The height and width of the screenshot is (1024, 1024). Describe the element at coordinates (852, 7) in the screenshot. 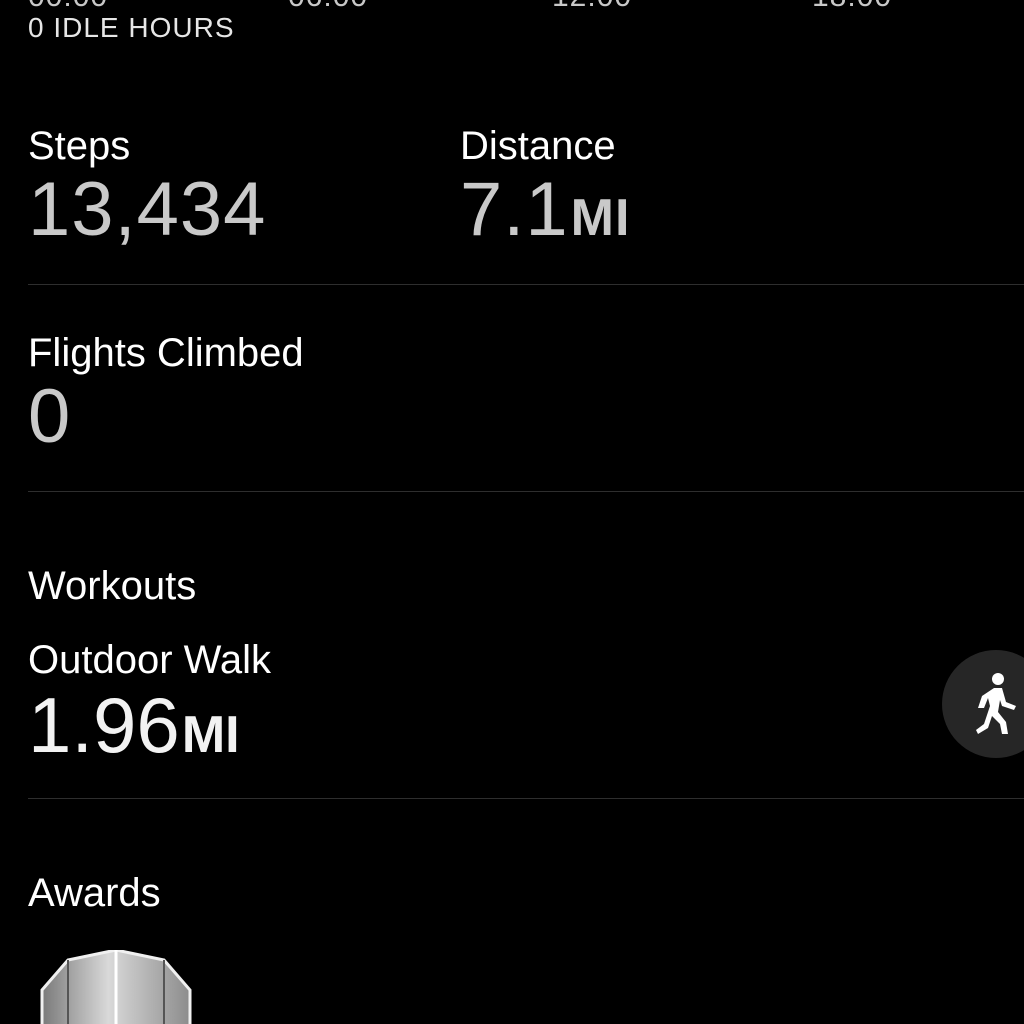

I see `axis-tick-3: 18:00` at that location.